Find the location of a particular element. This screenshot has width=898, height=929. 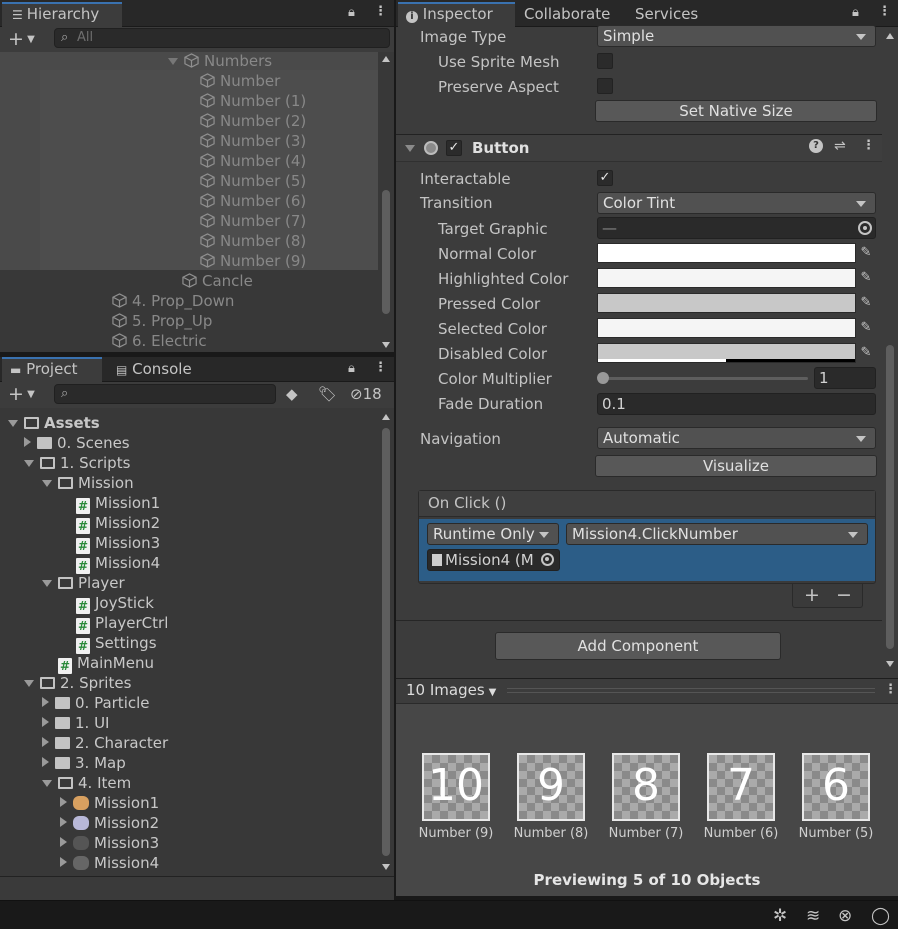

normal-color-field is located at coordinates (726, 253).